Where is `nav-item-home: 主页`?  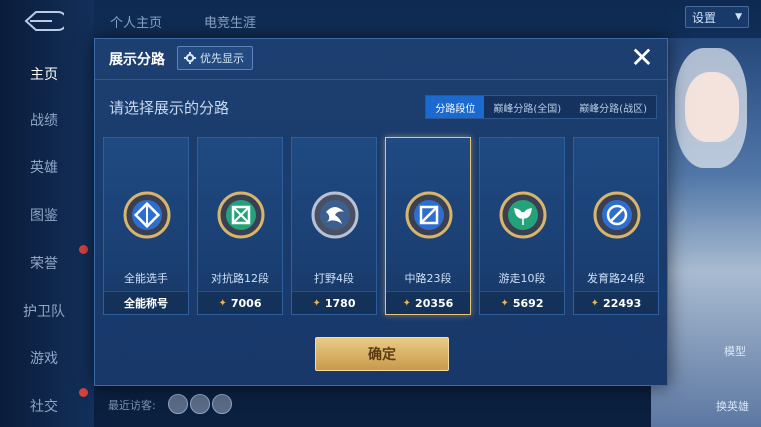
nav-item-home: 主页 is located at coordinates (44, 74).